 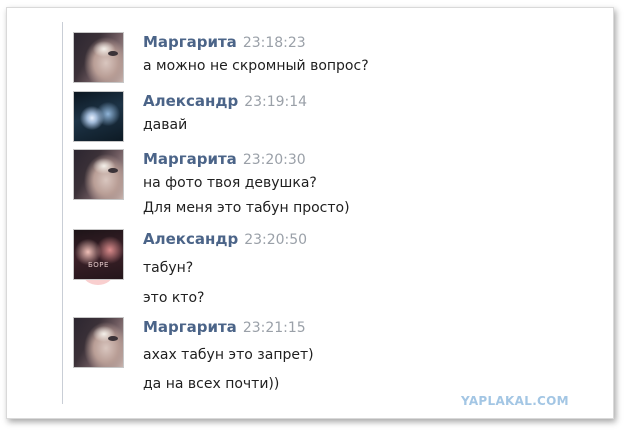 I want to click on timestamp: 23:20:50, so click(x=276, y=240).